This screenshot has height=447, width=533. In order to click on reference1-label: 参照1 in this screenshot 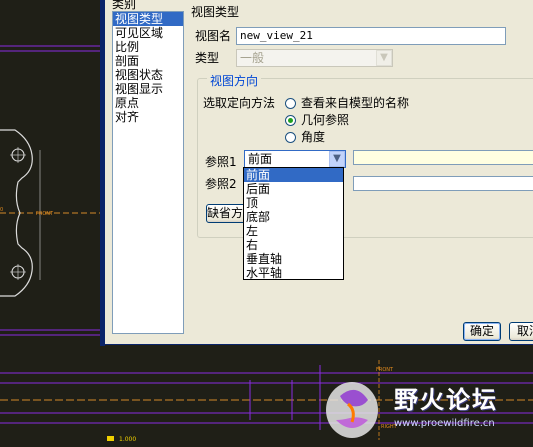, I will do `click(221, 162)`.